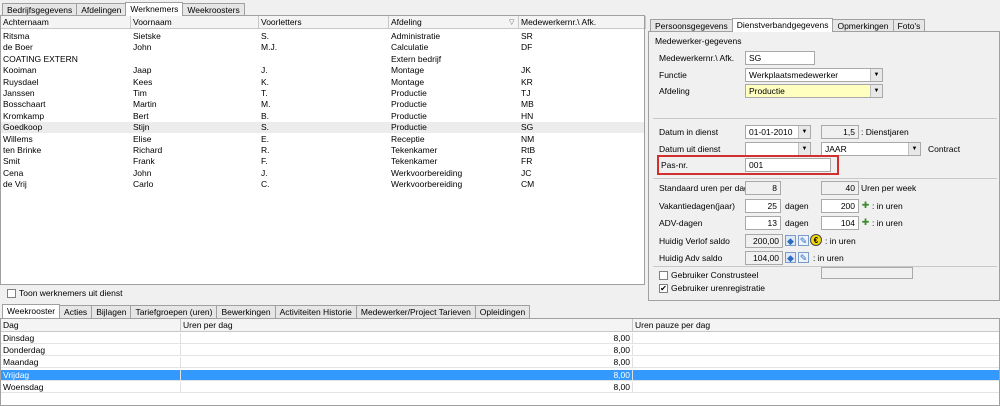 The image size is (1000, 406). What do you see at coordinates (763, 206) in the screenshot?
I see `vakantie-field: 25` at bounding box center [763, 206].